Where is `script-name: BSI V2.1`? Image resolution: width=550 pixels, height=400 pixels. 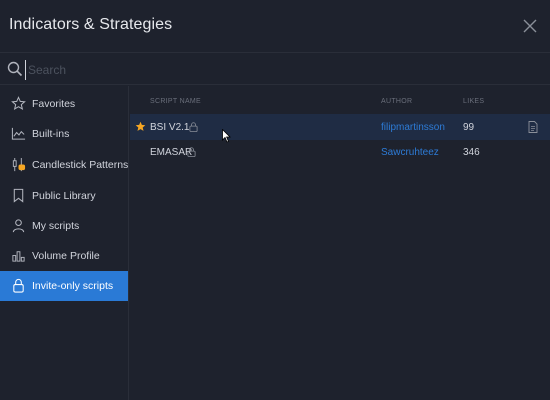
script-name: BSI V2.1 is located at coordinates (170, 127).